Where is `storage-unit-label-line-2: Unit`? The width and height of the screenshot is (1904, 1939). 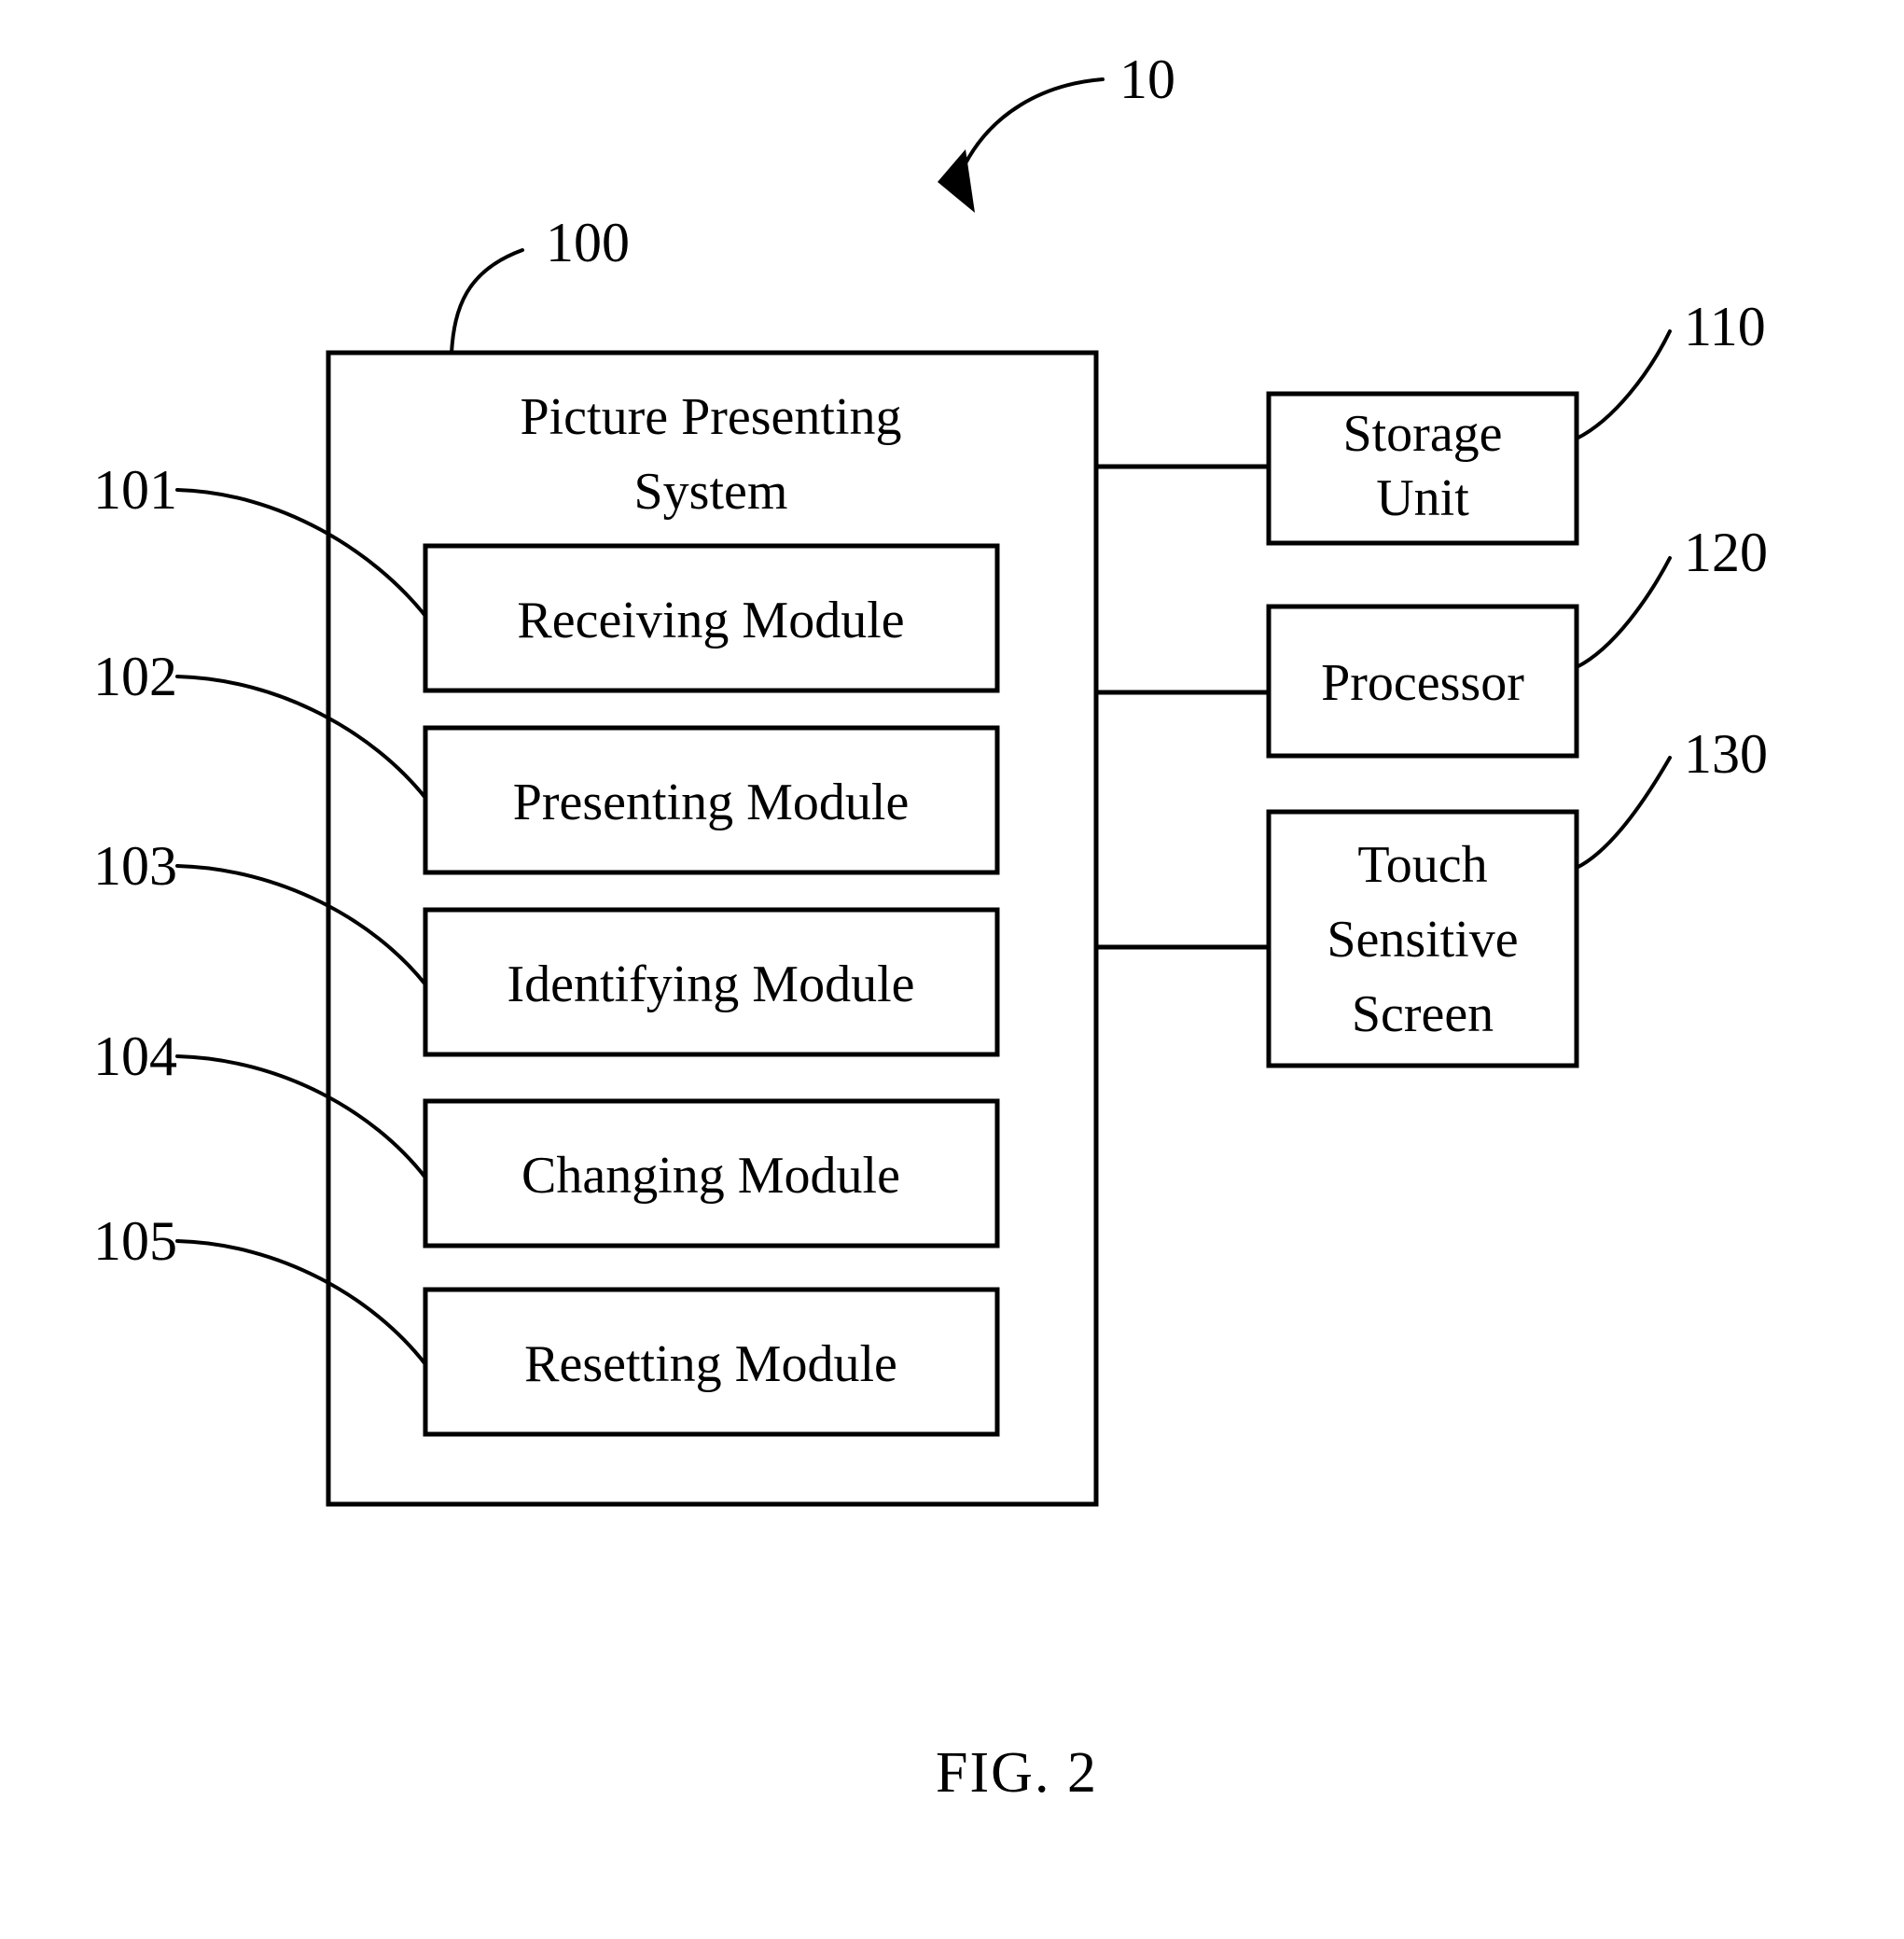 storage-unit-label-line-2: Unit is located at coordinates (1422, 498).